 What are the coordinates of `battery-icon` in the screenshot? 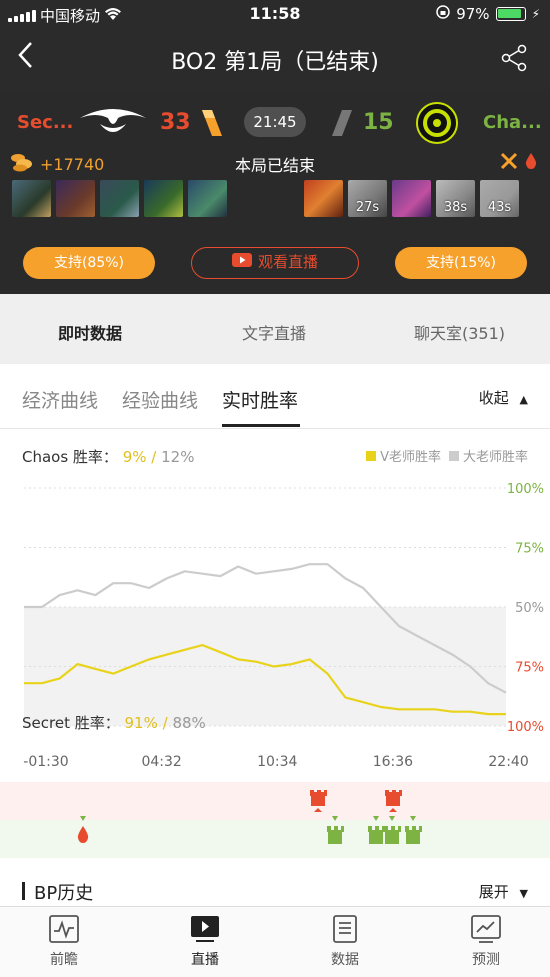 It's located at (510, 14).